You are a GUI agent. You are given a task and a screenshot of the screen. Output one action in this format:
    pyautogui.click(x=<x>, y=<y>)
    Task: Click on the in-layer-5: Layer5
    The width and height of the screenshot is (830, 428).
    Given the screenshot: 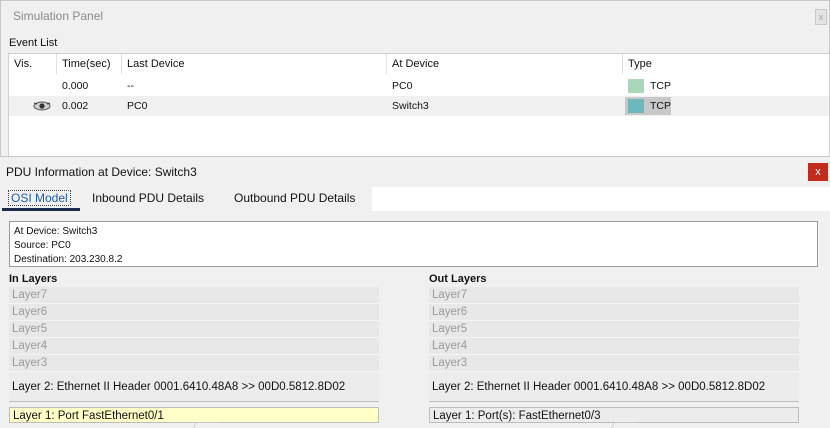 What is the action you would take?
    pyautogui.click(x=194, y=329)
    